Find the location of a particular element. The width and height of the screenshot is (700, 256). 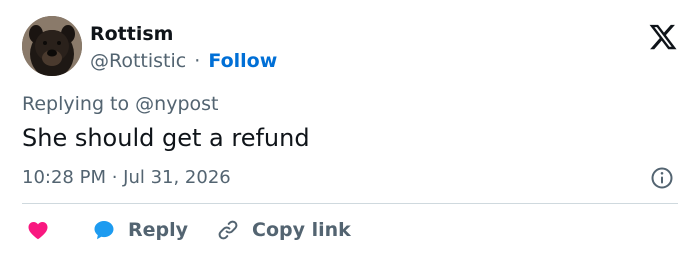

heart-icon is located at coordinates (38, 231).